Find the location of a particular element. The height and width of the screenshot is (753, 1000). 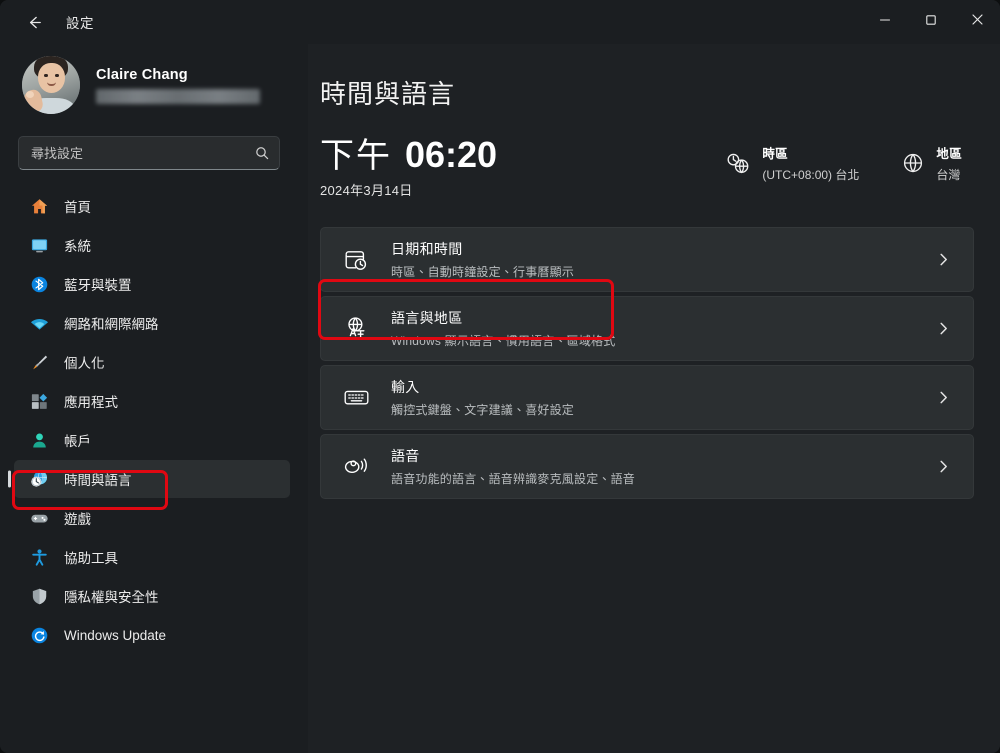

settings-card-language-region: 語言與地區 Windows 顯示語言、慣用語言、區域格式 is located at coordinates (647, 328).